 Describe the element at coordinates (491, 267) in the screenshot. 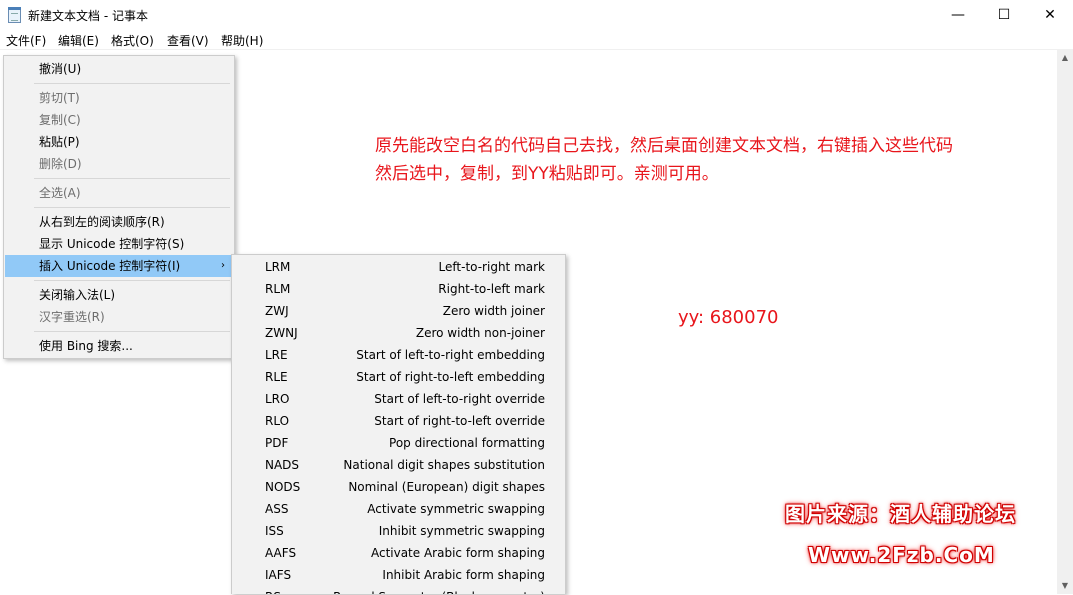

I see `submenu-item-description: Left-to-right mark` at that location.